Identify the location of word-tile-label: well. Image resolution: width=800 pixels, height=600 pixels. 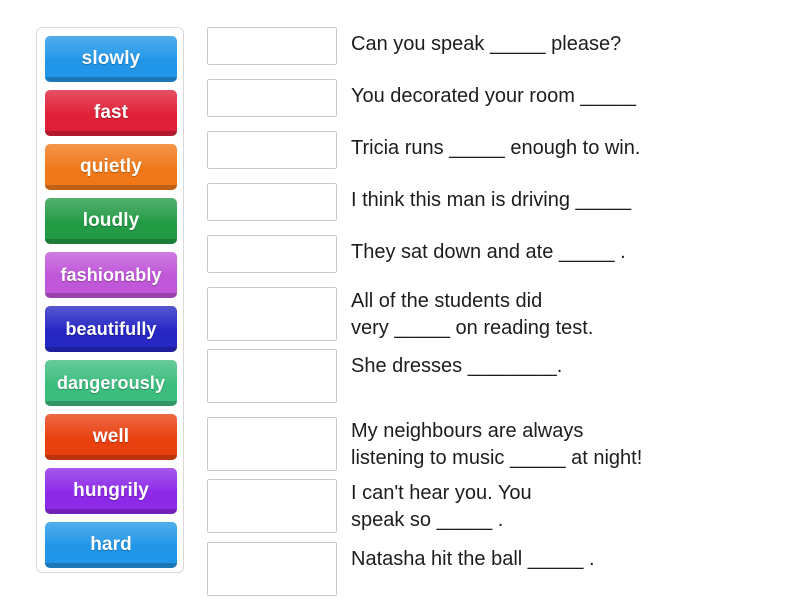
(111, 436).